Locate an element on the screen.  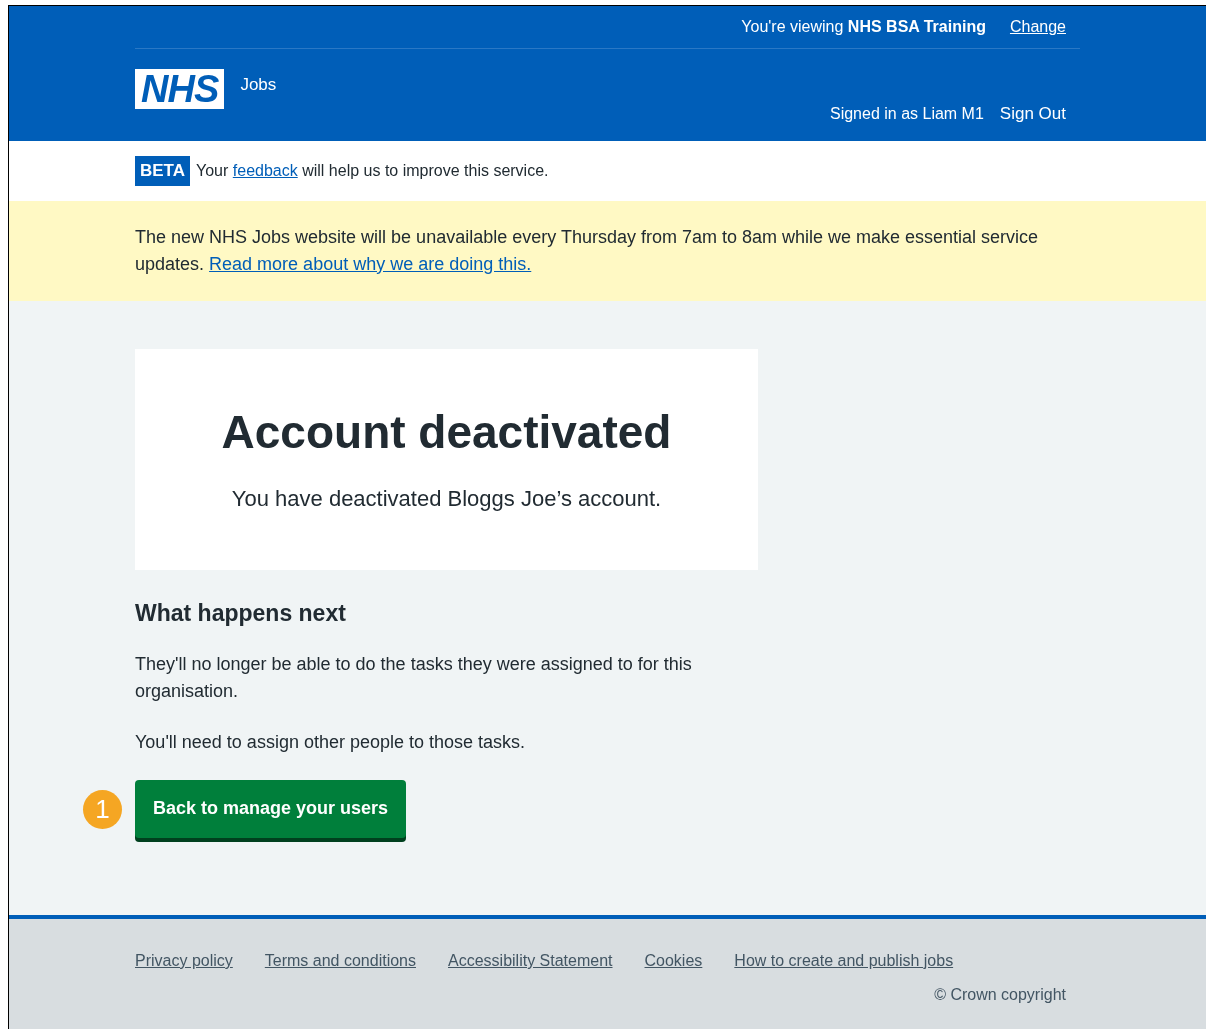
confirmation-title: Account deactivated is located at coordinates (446, 433).